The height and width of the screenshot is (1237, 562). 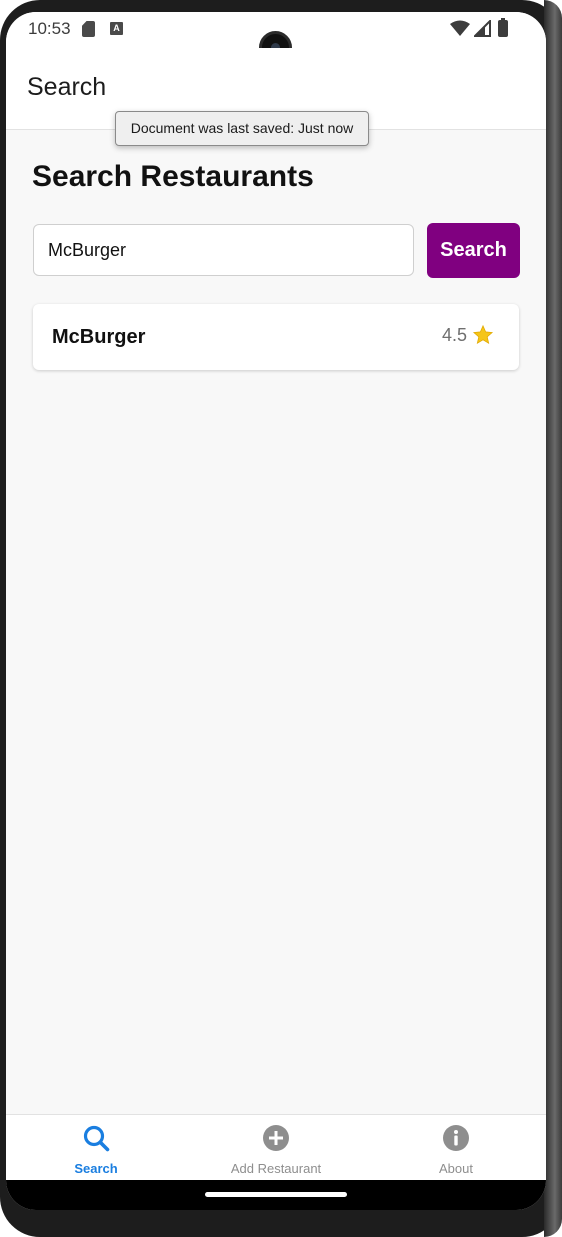 What do you see at coordinates (276, 337) in the screenshot?
I see `restaurant-result-card: McBurger 4.5` at bounding box center [276, 337].